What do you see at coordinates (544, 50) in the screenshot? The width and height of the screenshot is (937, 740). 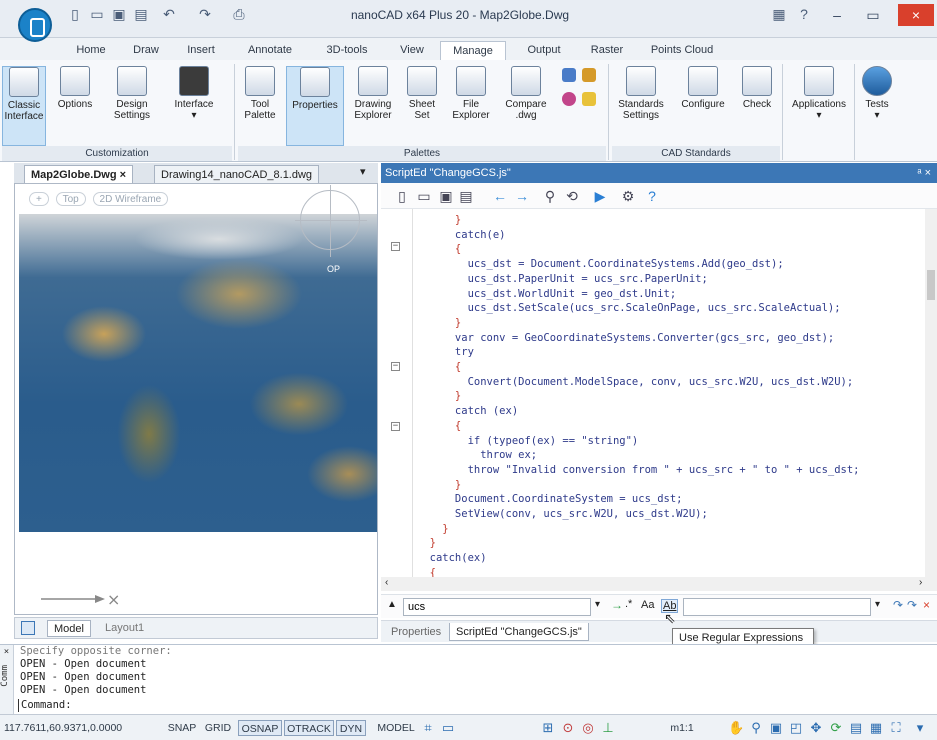 I see `tab-output: Output` at bounding box center [544, 50].